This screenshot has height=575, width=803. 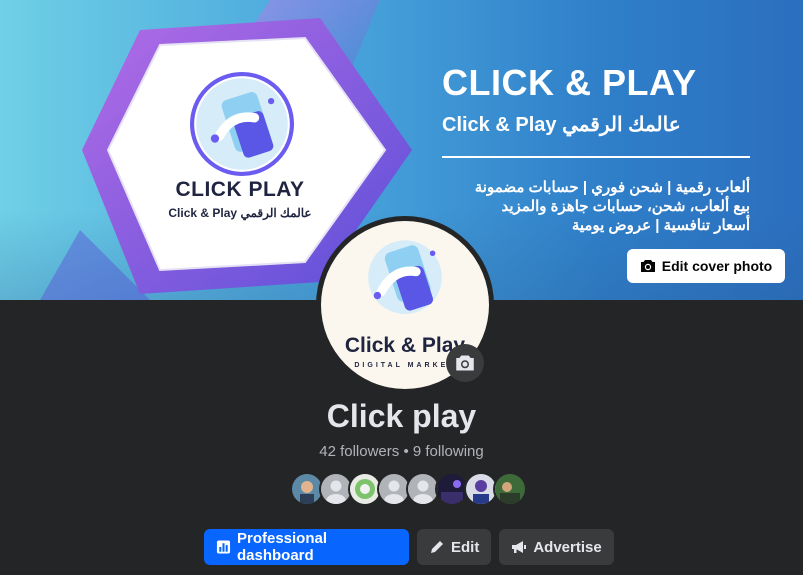 I want to click on professional-dashboard-button: Professional dashboard, so click(x=306, y=547).